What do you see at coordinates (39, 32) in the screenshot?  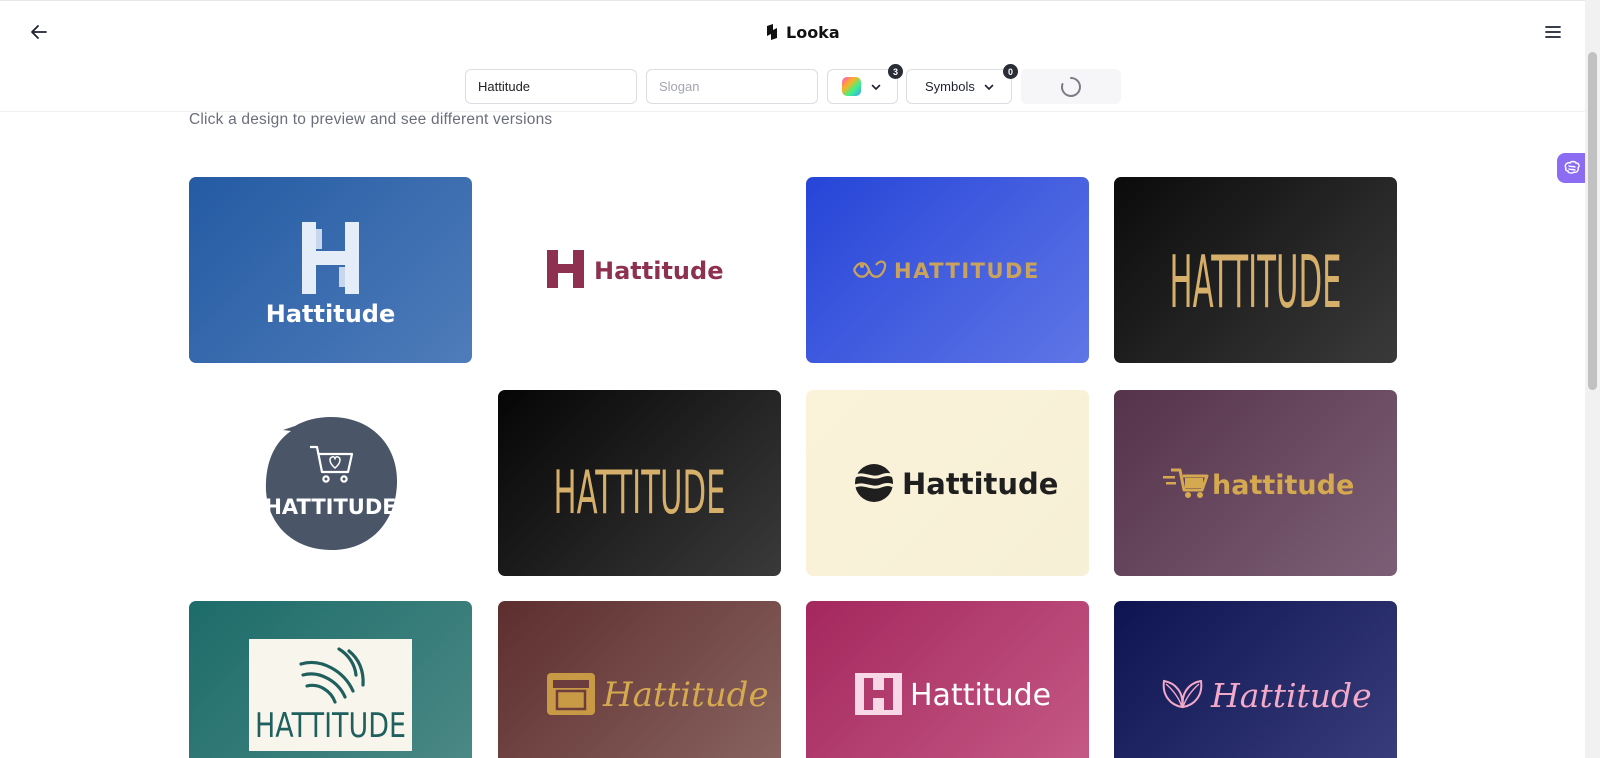 I see `back-arrow-icon` at bounding box center [39, 32].